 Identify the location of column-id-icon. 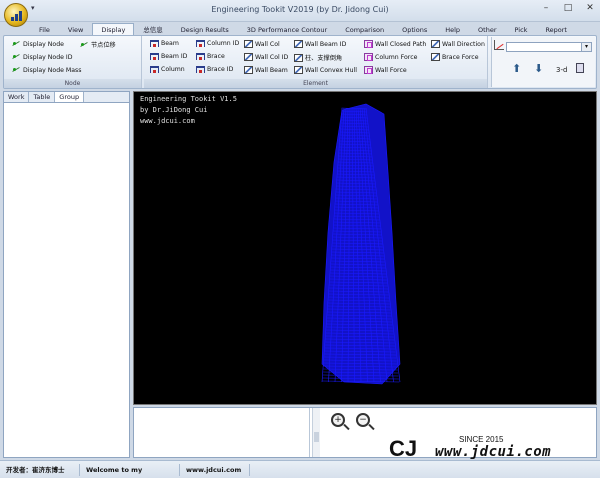
(200, 43).